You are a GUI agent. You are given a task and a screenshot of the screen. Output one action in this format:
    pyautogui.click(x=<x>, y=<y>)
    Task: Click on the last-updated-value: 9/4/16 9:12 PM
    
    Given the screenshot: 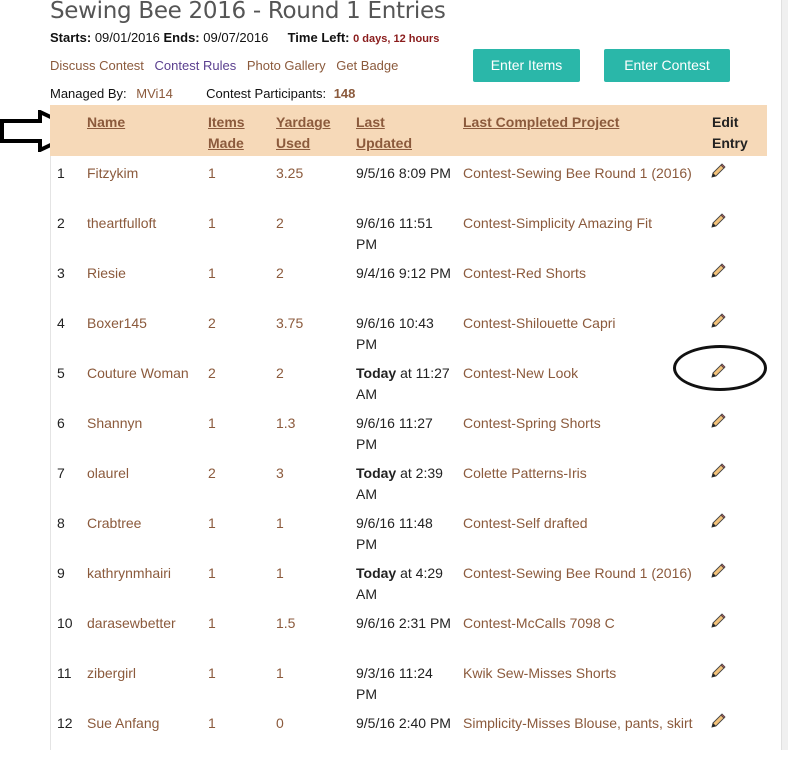 What is the action you would take?
    pyautogui.click(x=403, y=273)
    